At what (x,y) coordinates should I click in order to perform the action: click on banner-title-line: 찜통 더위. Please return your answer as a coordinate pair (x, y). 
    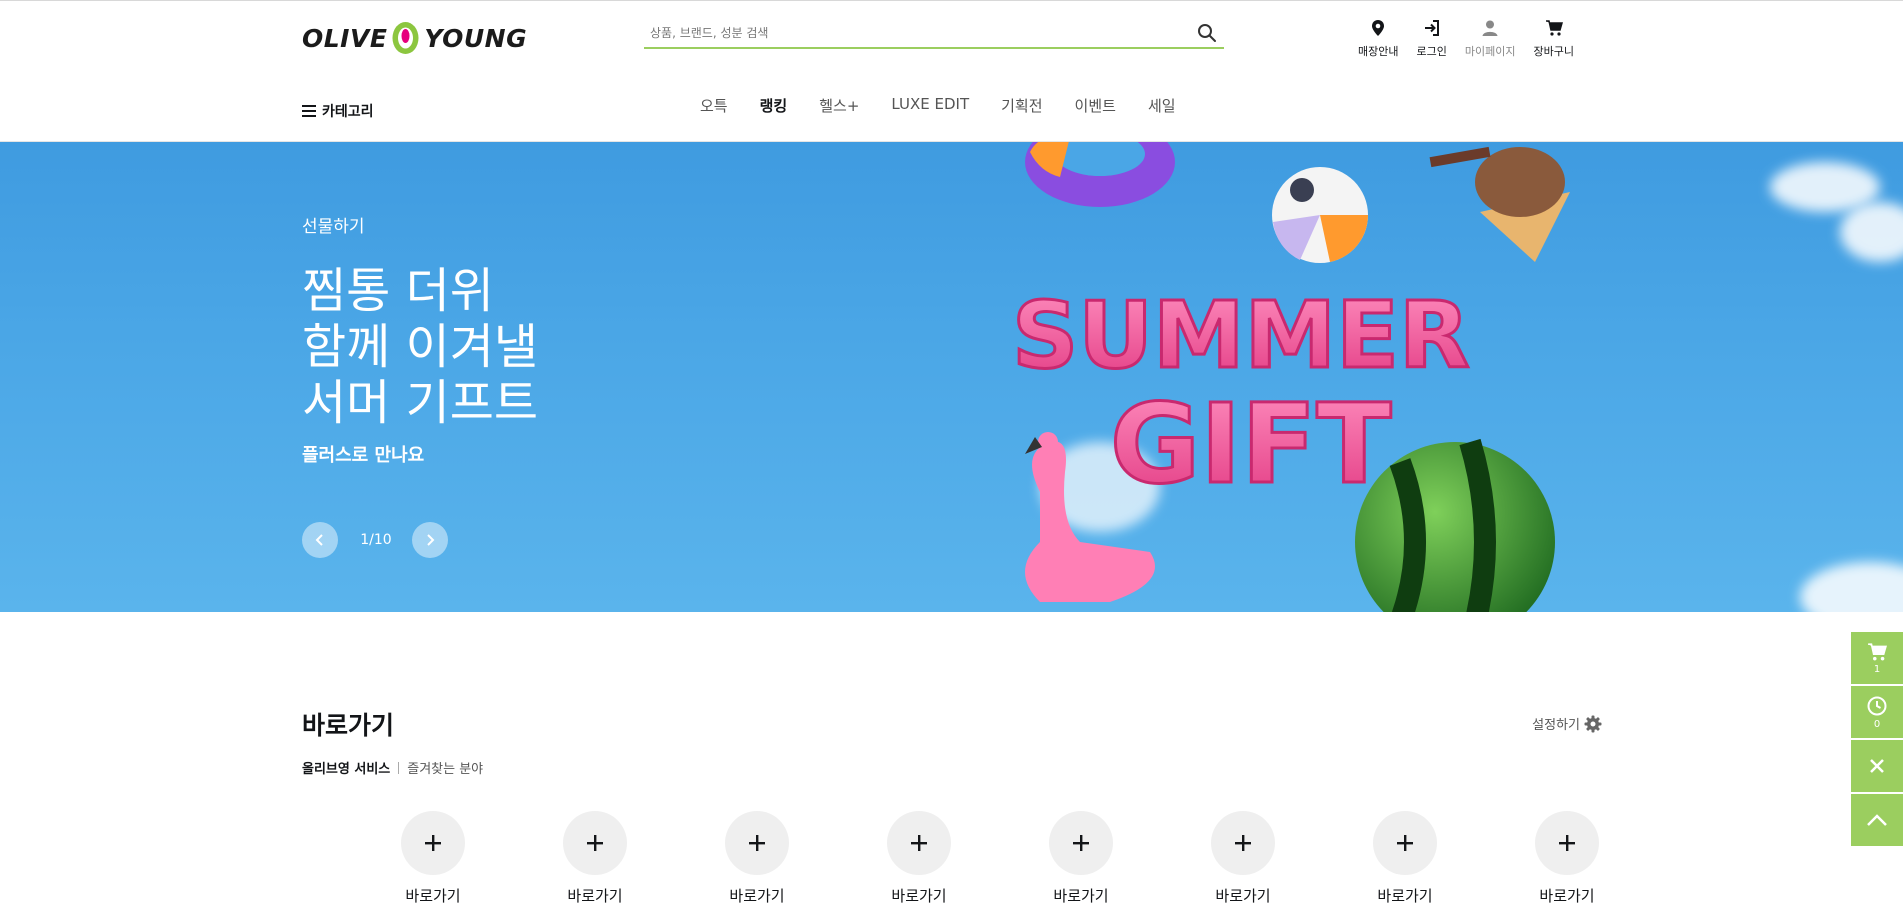
    Looking at the image, I should click on (398, 291).